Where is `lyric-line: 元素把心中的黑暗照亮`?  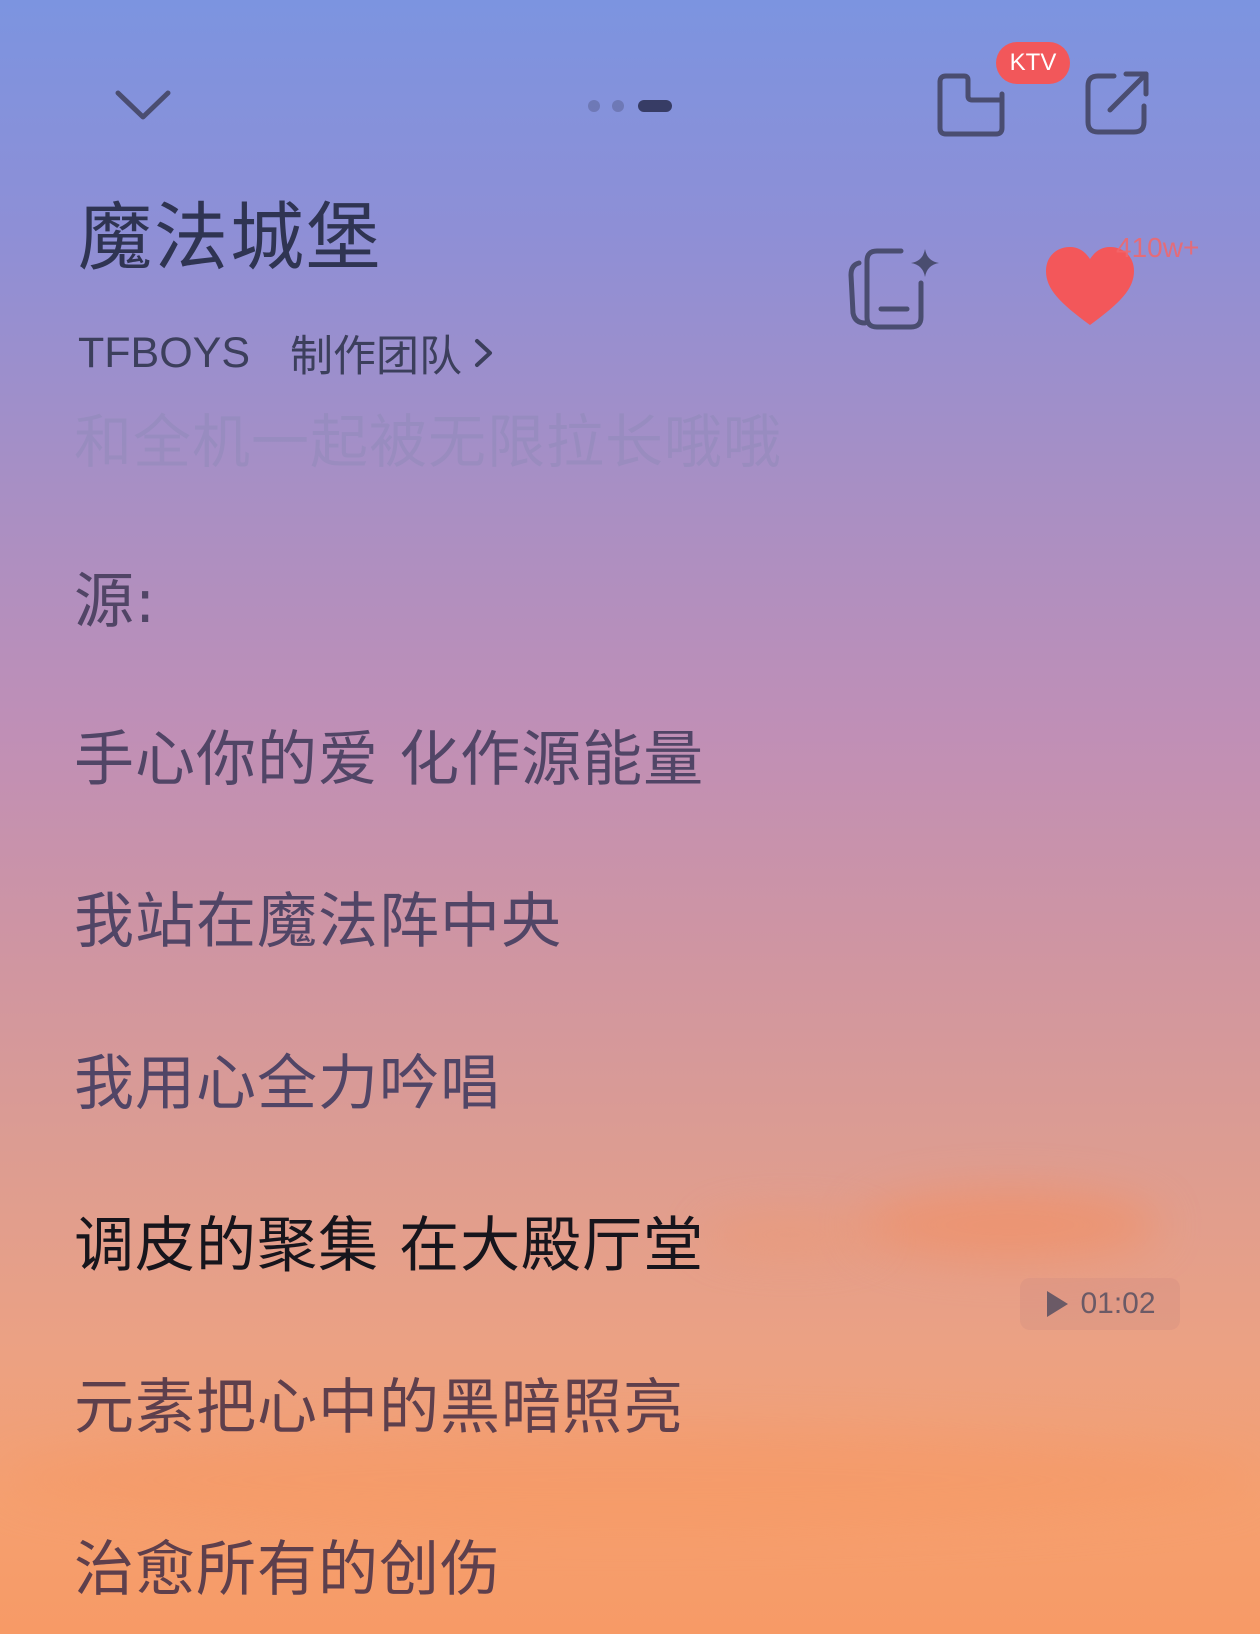
lyric-line: 元素把心中的黑暗照亮 is located at coordinates (379, 1402).